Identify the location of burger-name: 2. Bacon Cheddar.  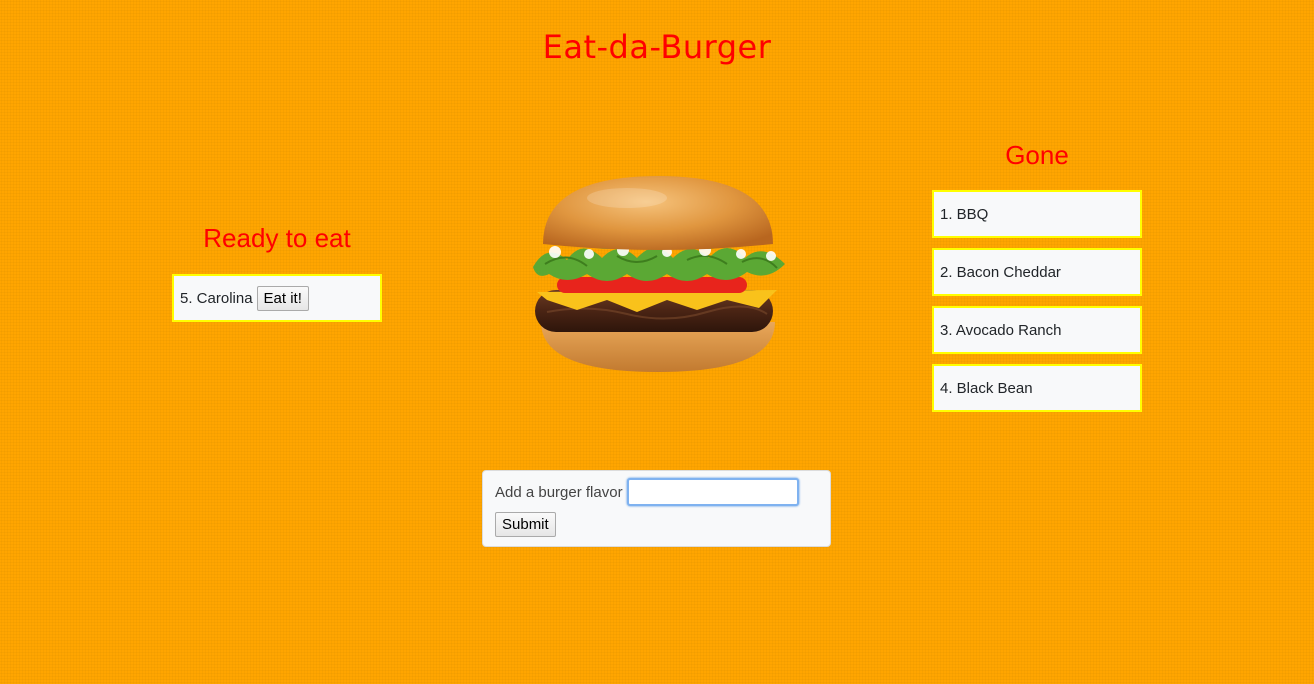
(1000, 272).